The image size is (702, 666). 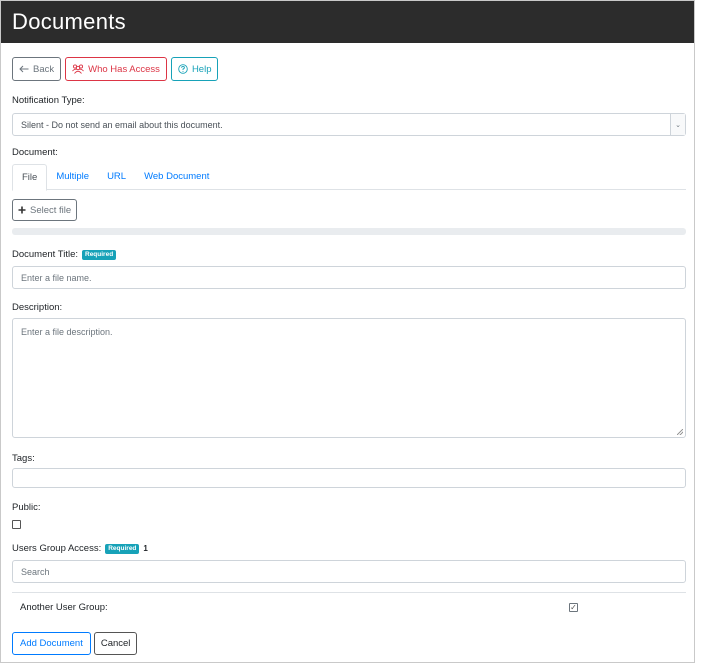 I want to click on help-button-label: Help, so click(x=201, y=69).